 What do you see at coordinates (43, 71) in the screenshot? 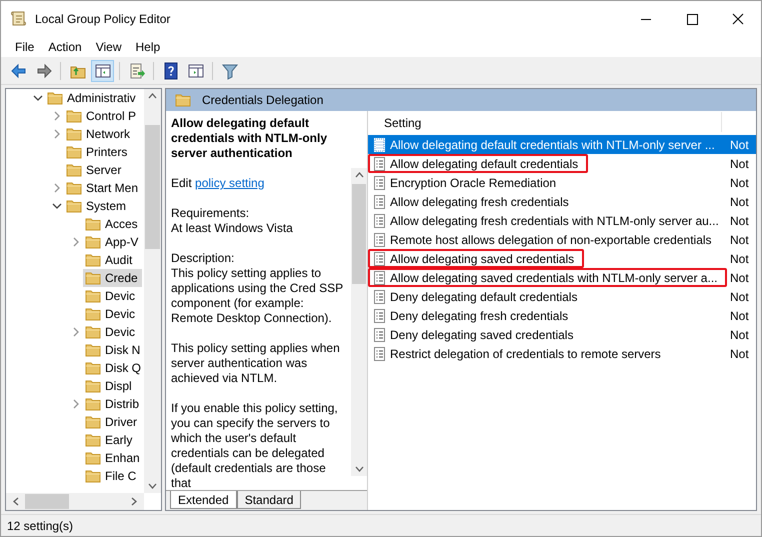
I see `forward-arrow-icon` at bounding box center [43, 71].